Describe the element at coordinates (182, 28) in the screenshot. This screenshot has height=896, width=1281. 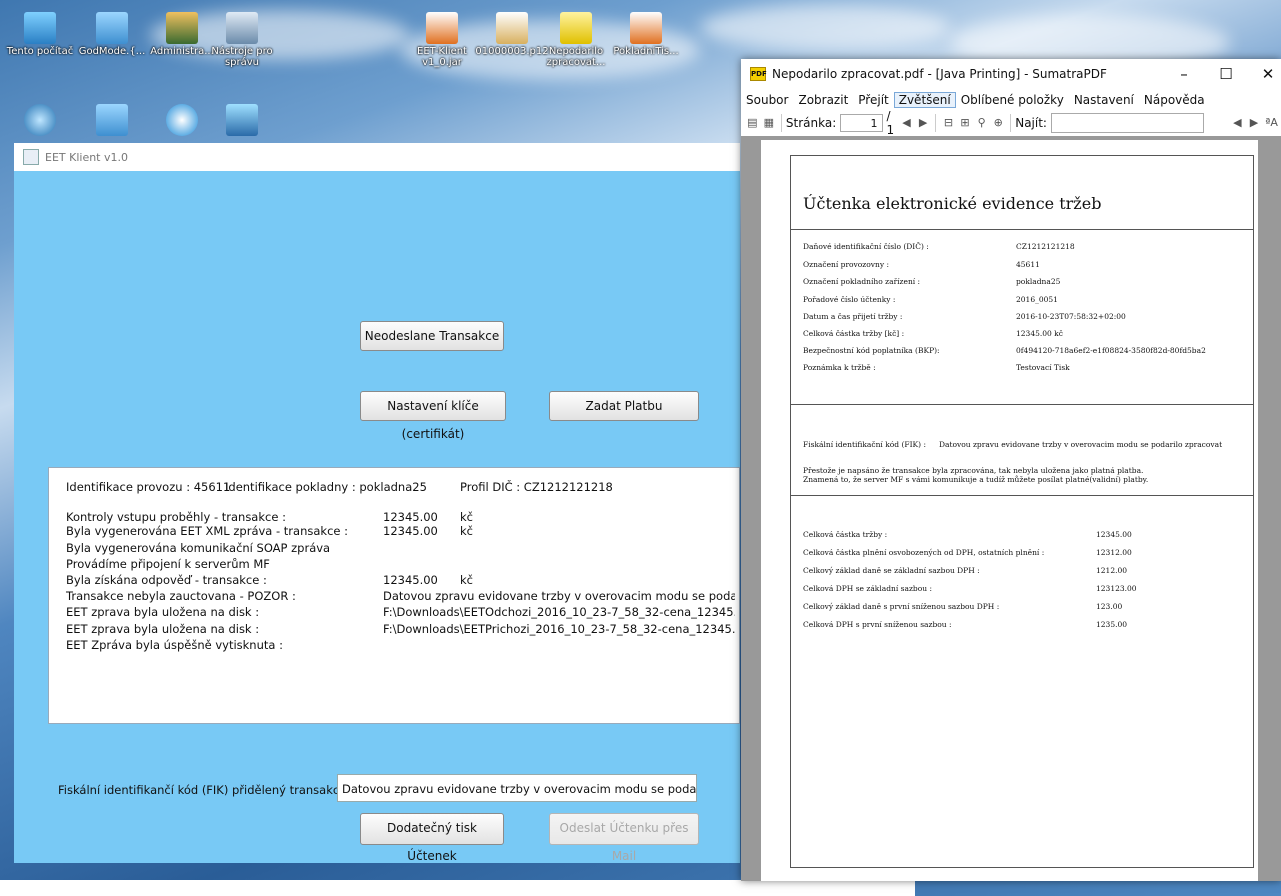
I see `user-icon` at that location.